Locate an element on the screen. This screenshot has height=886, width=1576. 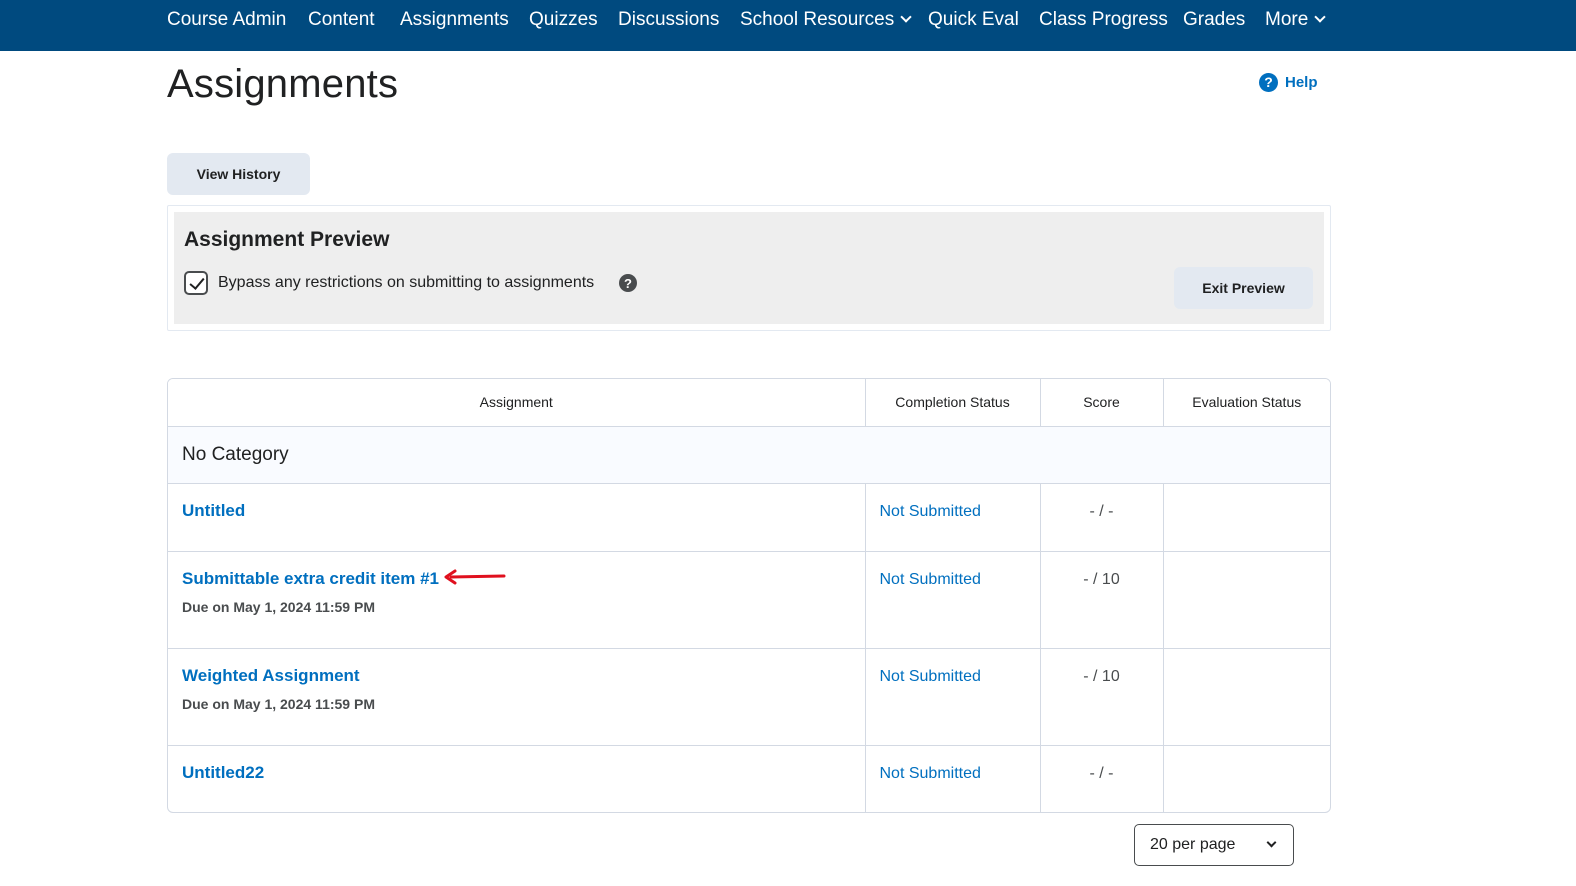
question-help-icon: ? is located at coordinates (628, 283).